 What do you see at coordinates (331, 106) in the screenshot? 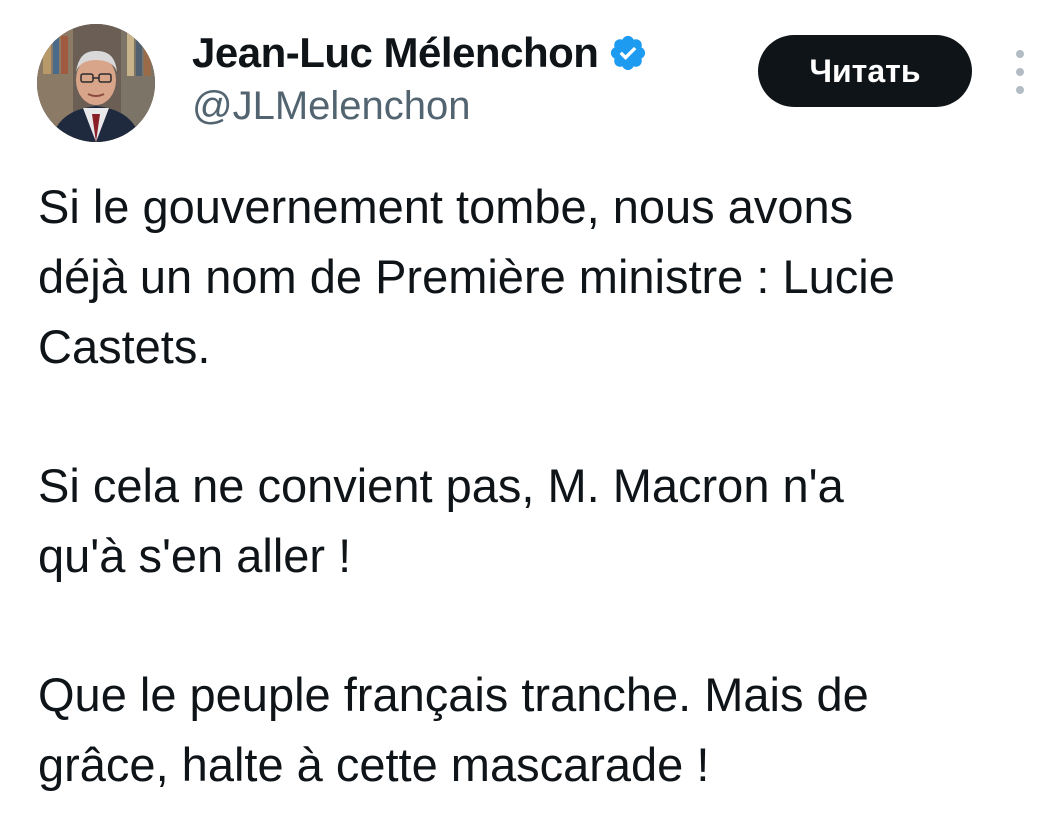
I see `author-handle: @JLMelenchon` at bounding box center [331, 106].